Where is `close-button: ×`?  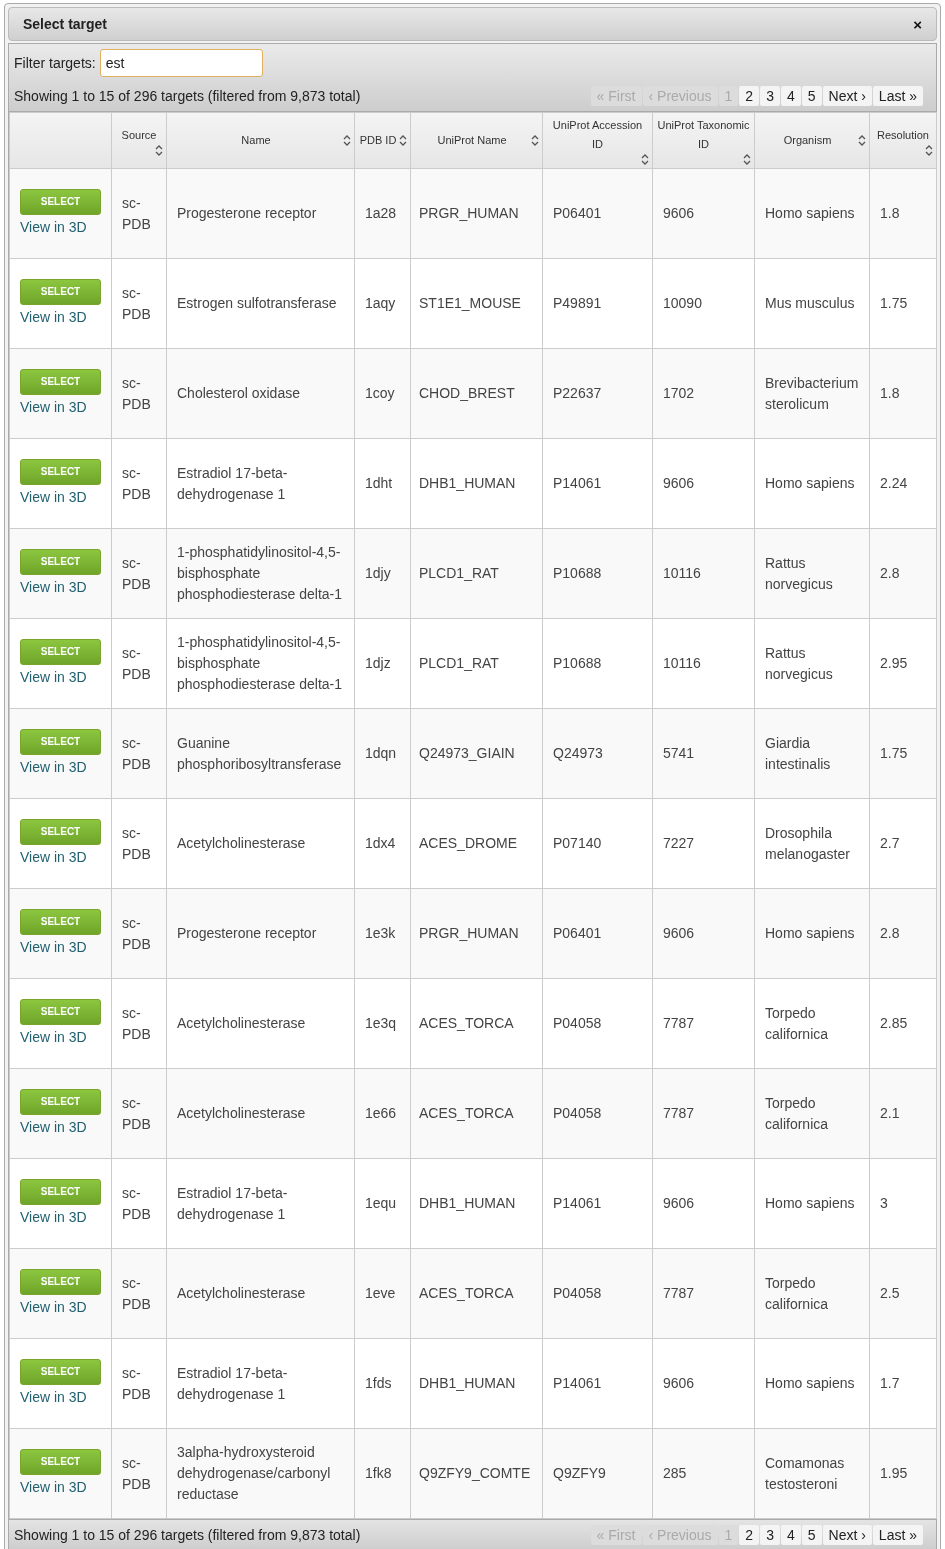
close-button: × is located at coordinates (917, 24).